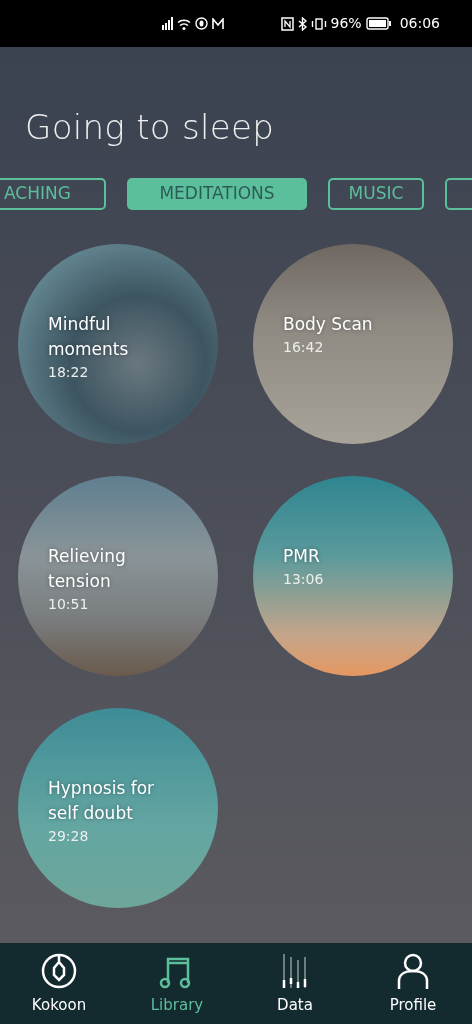  What do you see at coordinates (302, 556) in the screenshot?
I see `session-title: PMR` at bounding box center [302, 556].